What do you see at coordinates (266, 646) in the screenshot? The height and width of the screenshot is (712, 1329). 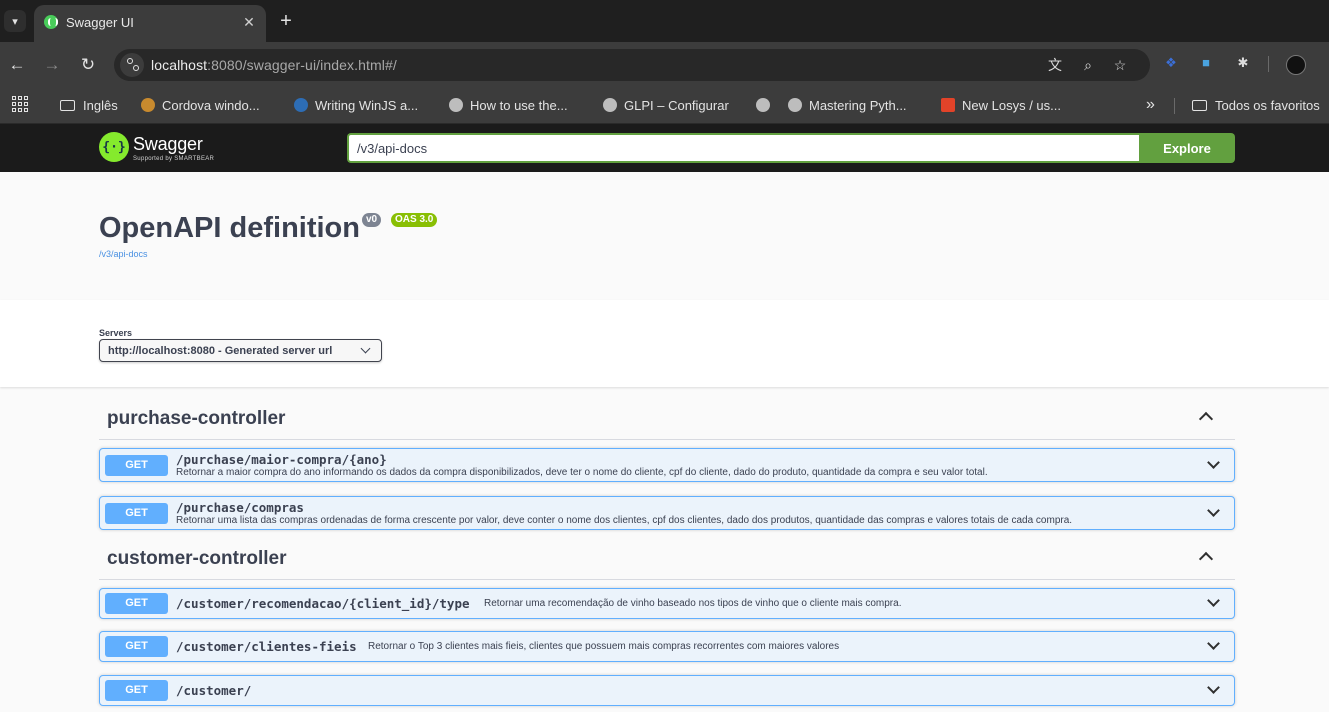 I see `operation-path: /customer/clientes-fieis` at bounding box center [266, 646].